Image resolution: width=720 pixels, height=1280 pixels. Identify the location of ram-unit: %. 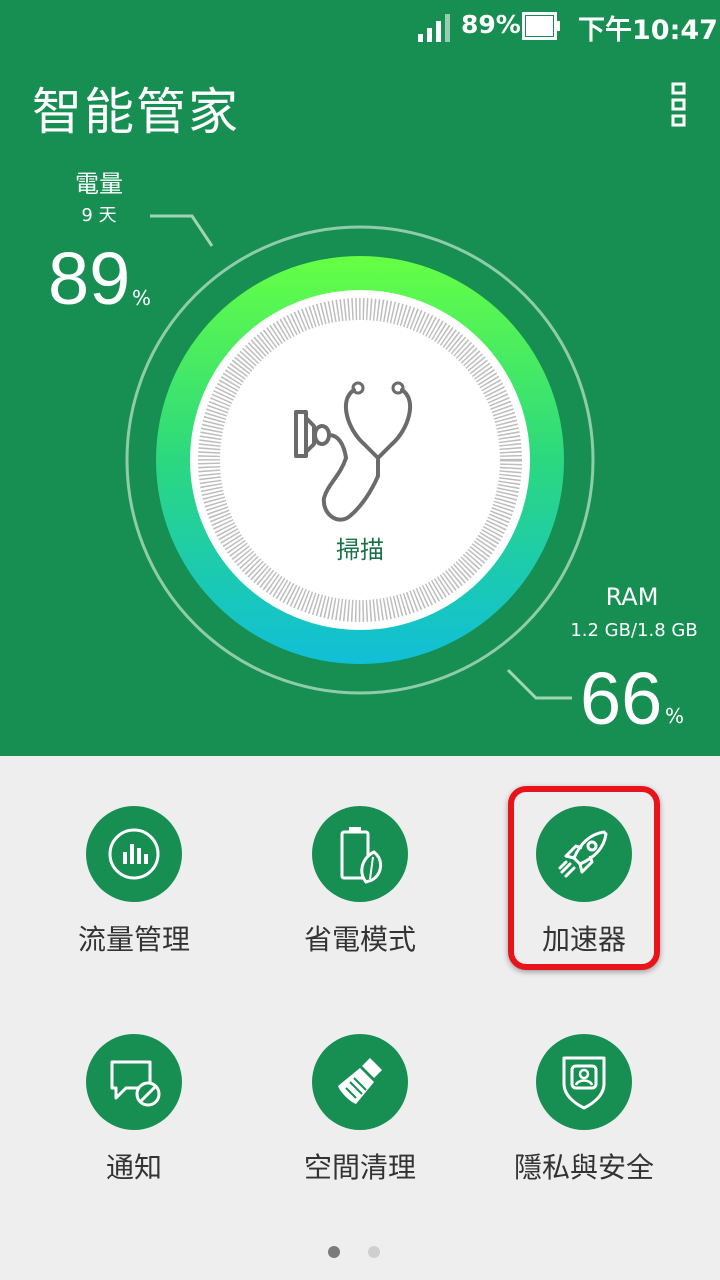
(675, 716).